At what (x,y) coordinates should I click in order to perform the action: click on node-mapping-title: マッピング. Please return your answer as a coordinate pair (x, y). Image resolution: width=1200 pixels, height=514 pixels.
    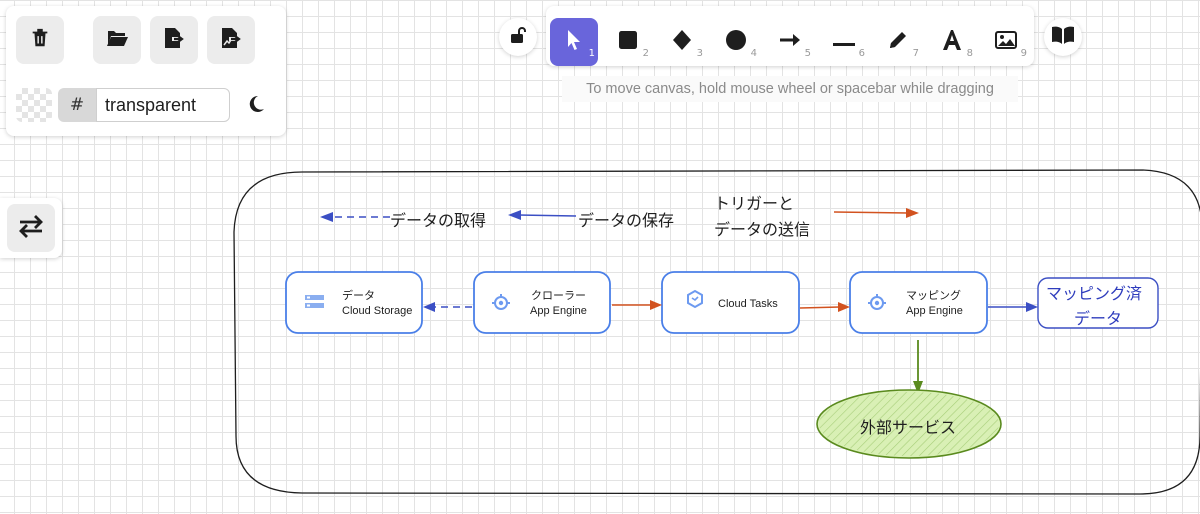
    Looking at the image, I should click on (933, 296).